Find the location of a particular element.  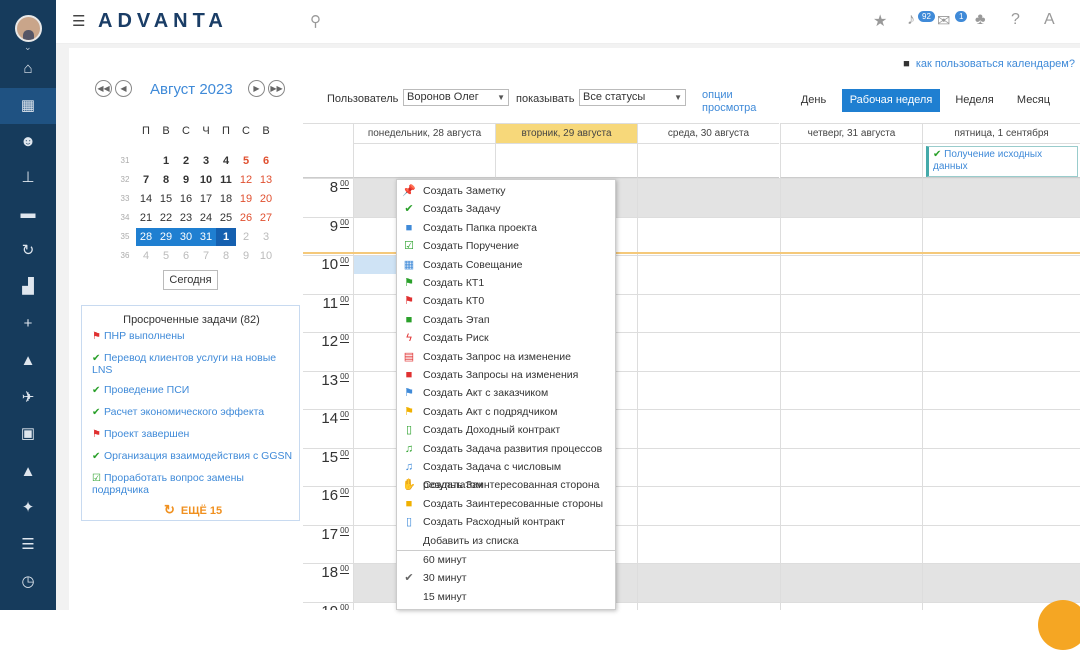

more-button: ↻ ЕЩЁ 15 is located at coordinates (193, 510).